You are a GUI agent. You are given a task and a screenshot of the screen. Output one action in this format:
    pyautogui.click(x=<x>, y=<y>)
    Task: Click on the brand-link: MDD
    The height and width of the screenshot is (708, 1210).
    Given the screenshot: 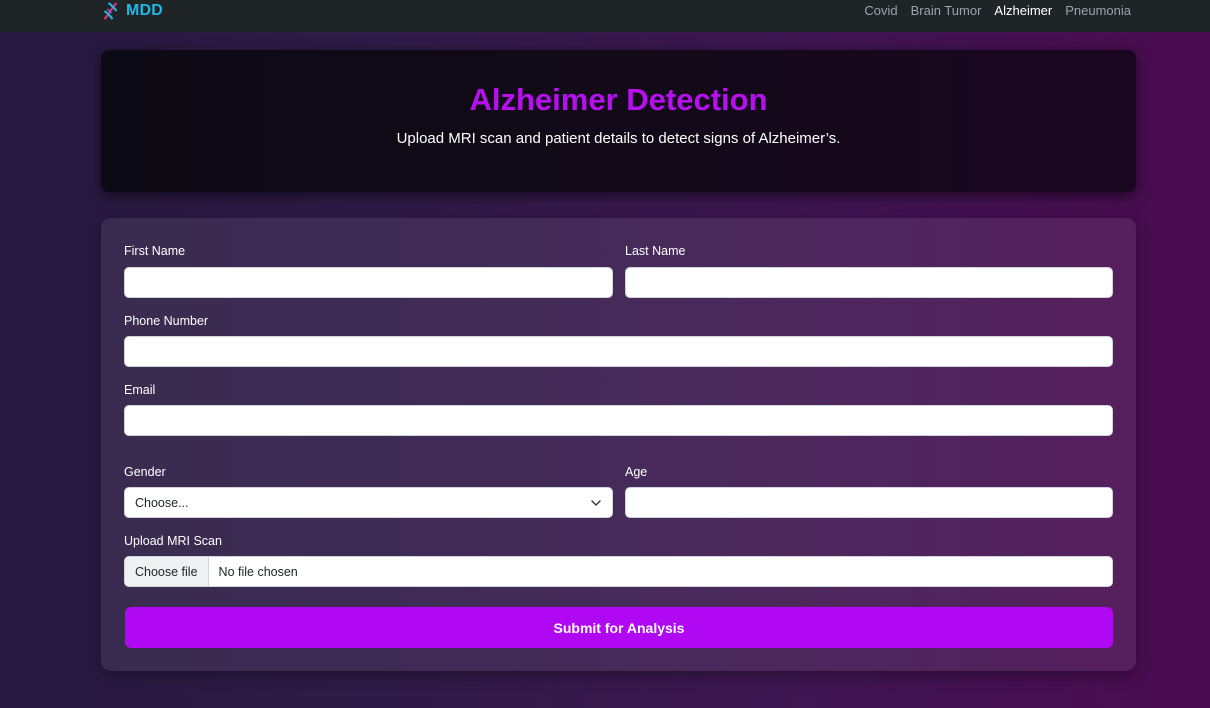 What is the action you would take?
    pyautogui.click(x=131, y=11)
    